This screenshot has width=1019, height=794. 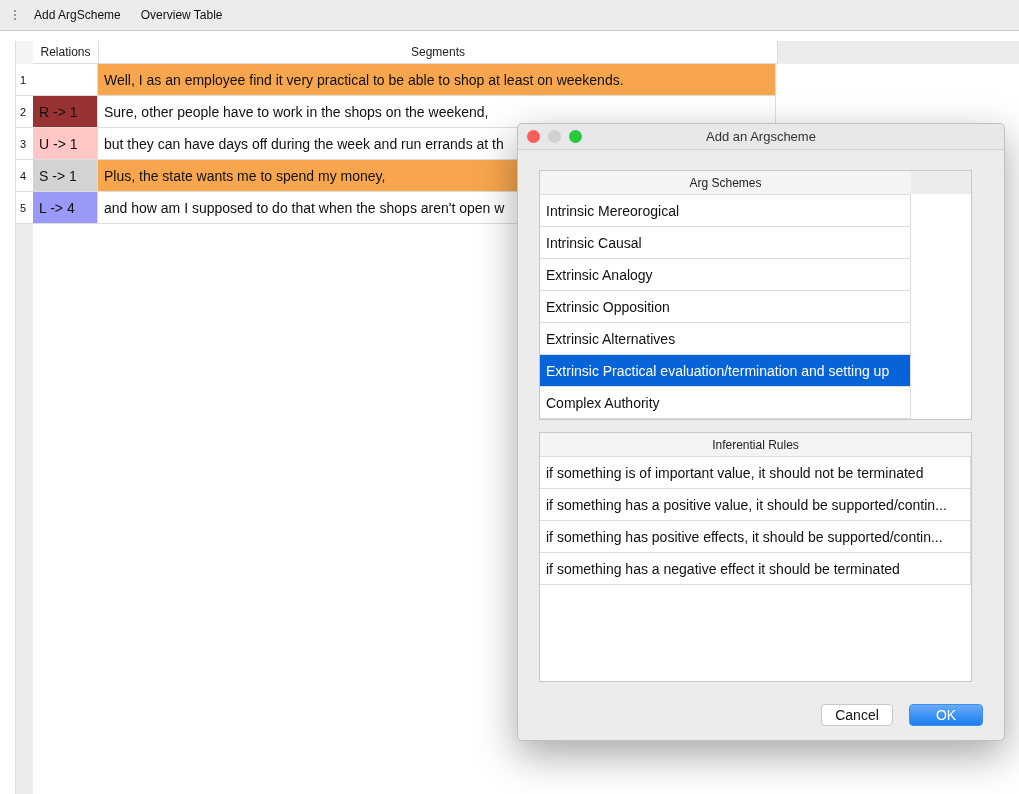 I want to click on relation-cell: S -> 1, so click(x=65, y=176).